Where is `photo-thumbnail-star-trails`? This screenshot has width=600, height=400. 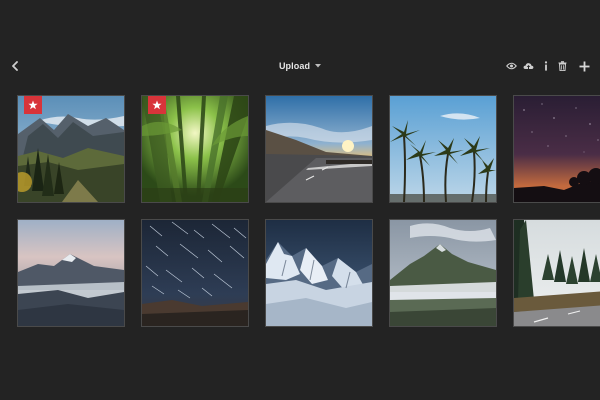
photo-thumbnail-star-trails is located at coordinates (195, 273).